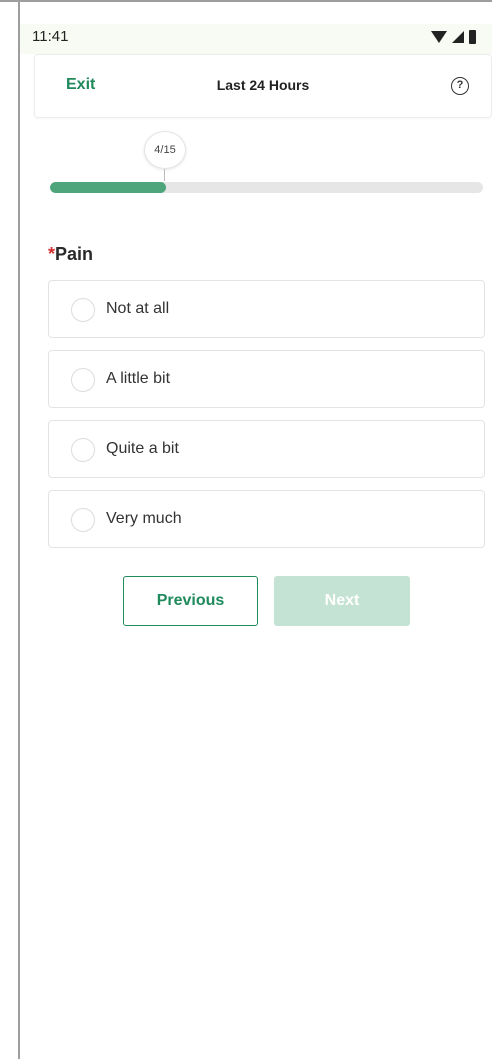 The image size is (492, 1059). What do you see at coordinates (165, 150) in the screenshot?
I see `progress-counter: 4/15` at bounding box center [165, 150].